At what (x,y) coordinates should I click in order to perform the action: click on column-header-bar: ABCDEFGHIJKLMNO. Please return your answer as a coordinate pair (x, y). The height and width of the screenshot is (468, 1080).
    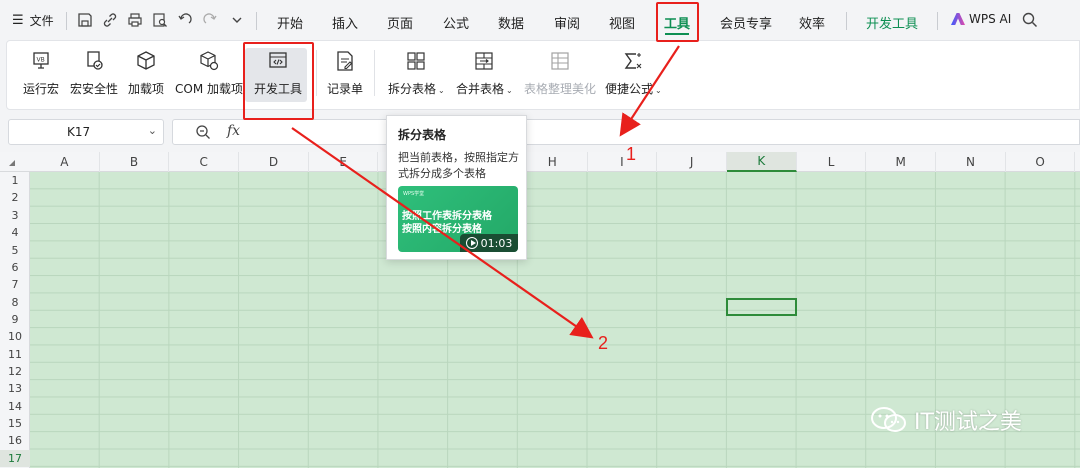
    Looking at the image, I should click on (540, 162).